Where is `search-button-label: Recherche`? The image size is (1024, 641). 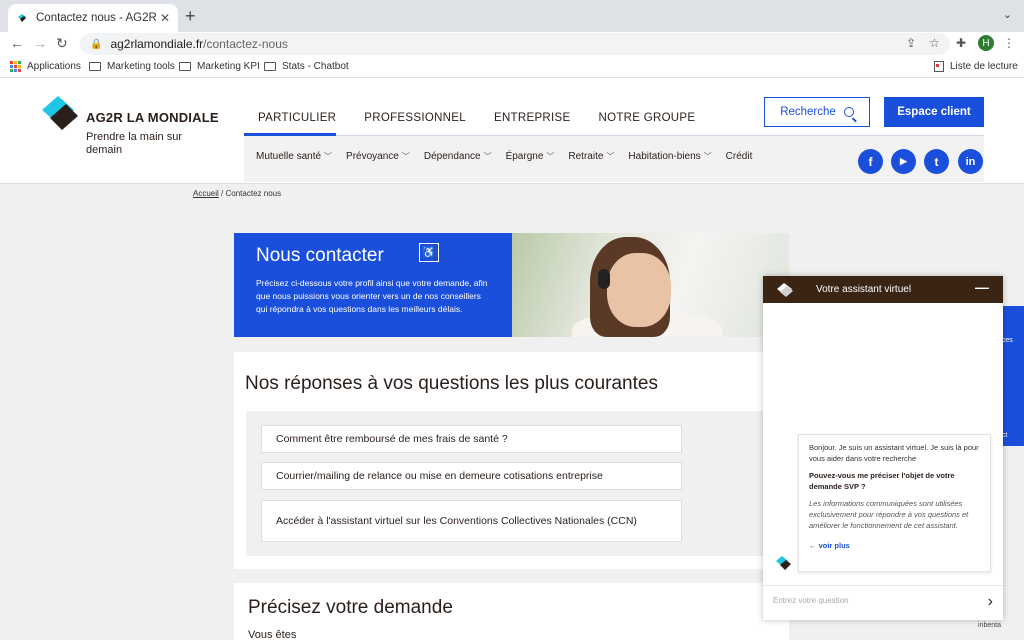 search-button-label: Recherche is located at coordinates (808, 112).